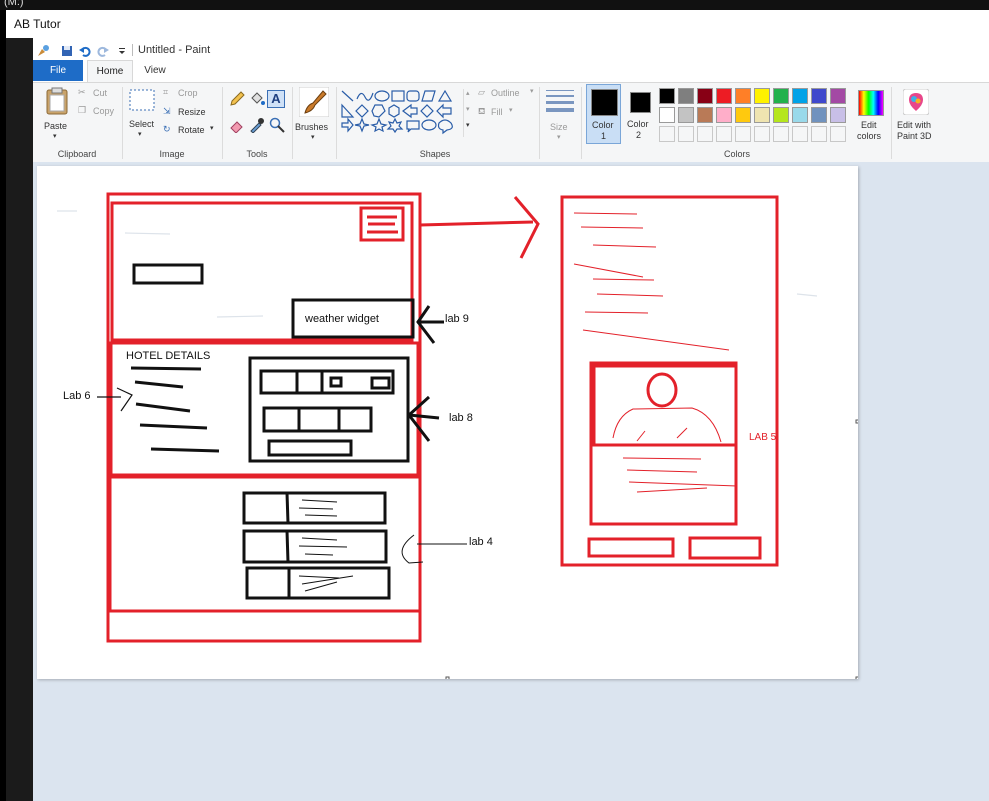 This screenshot has width=989, height=801. What do you see at coordinates (85, 51) in the screenshot?
I see `undo-icon` at bounding box center [85, 51].